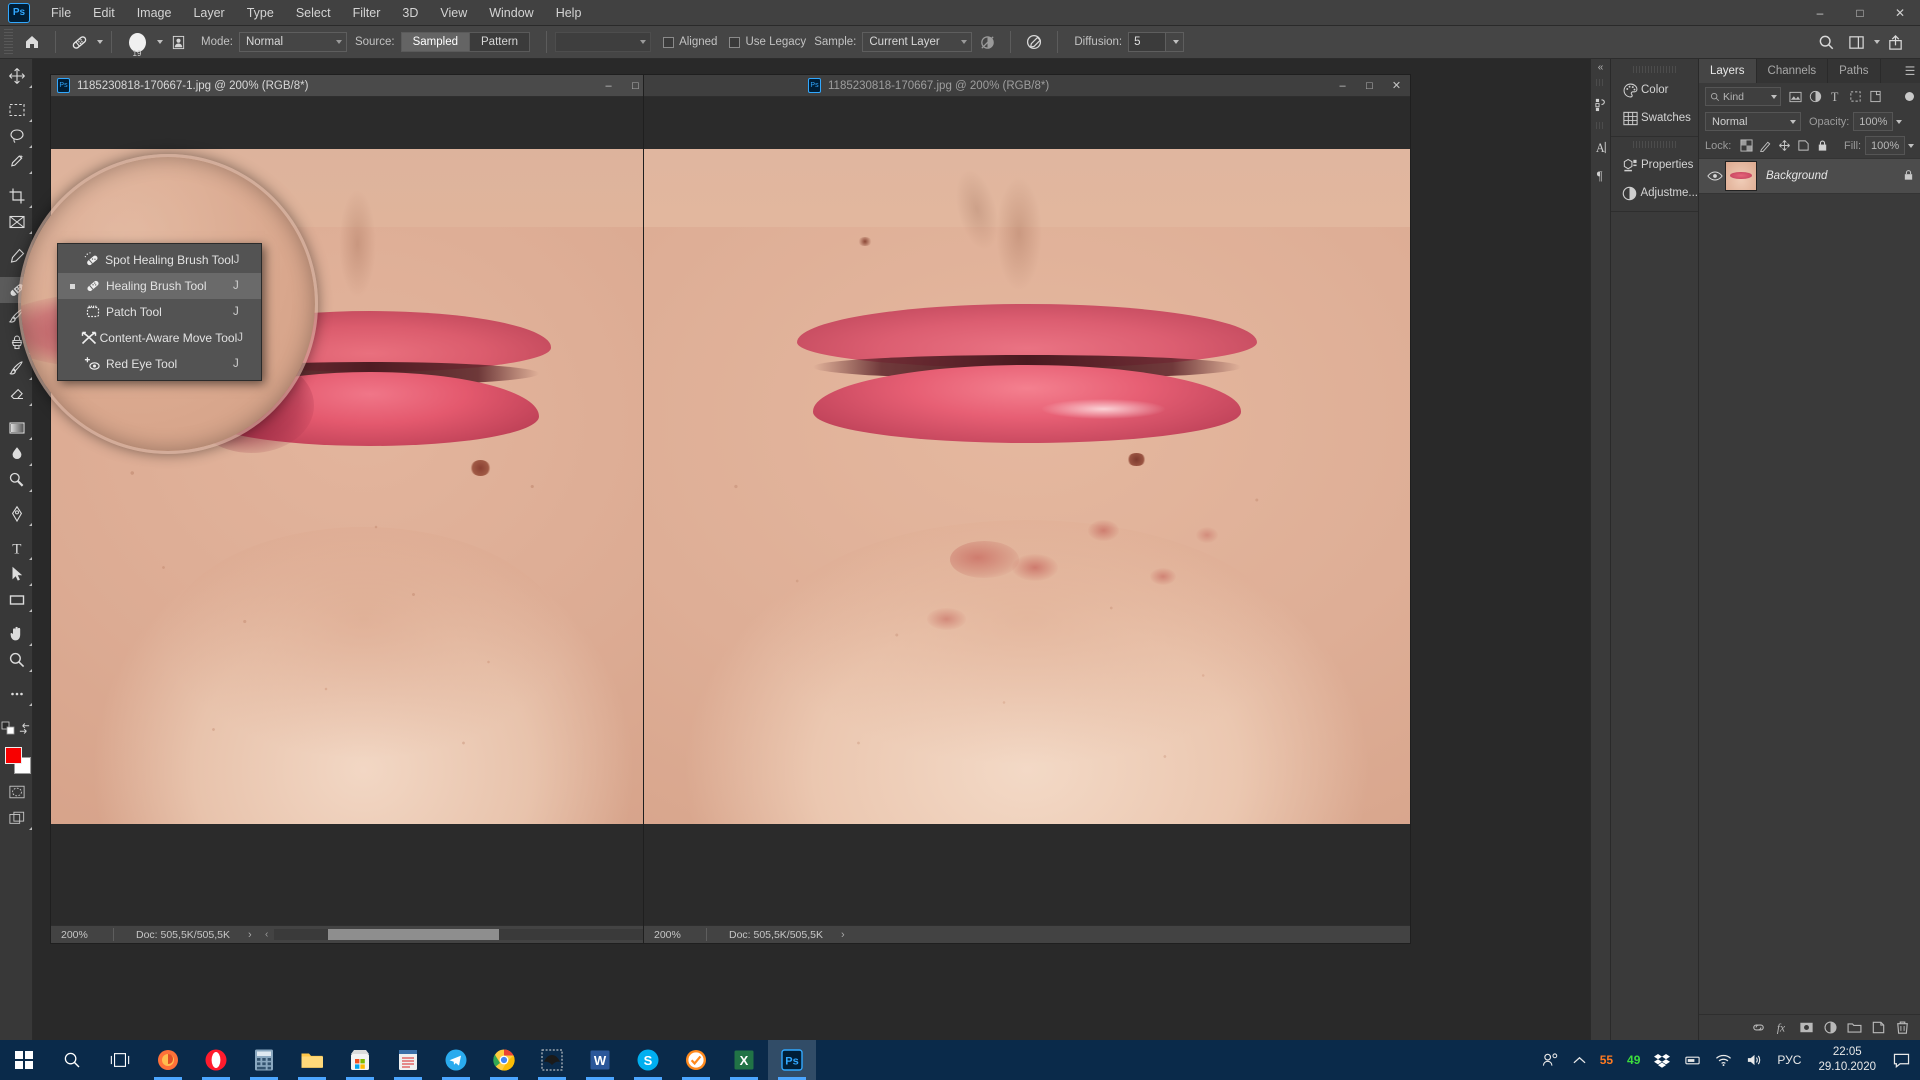 This screenshot has width=1920, height=1080. What do you see at coordinates (1856, 42) in the screenshot?
I see `workspace-icon` at bounding box center [1856, 42].